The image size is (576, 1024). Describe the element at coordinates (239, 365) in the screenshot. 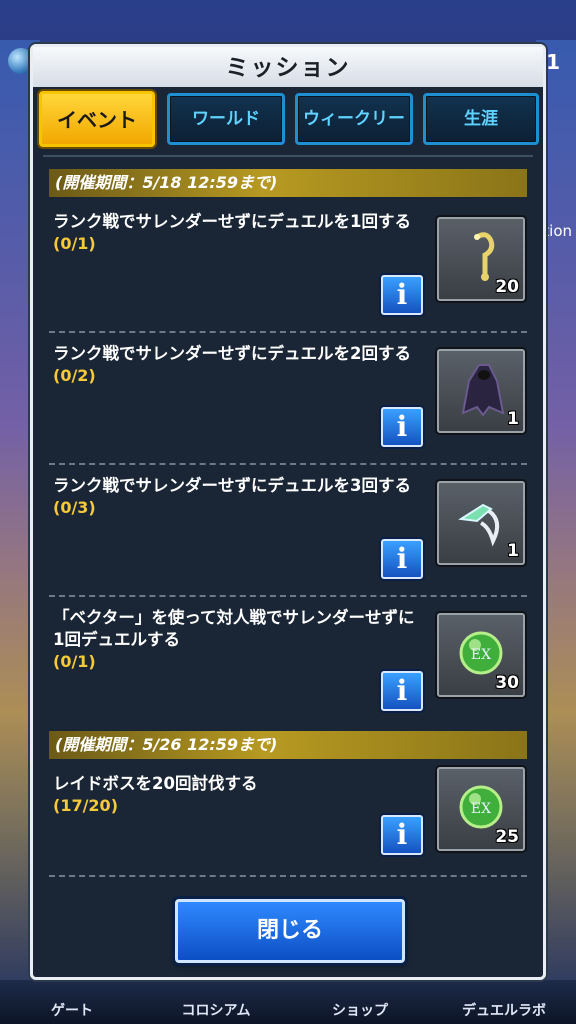

I see `mission-text: ランク戦でサレンダーせずにデュエルを2回する (0/2)` at that location.